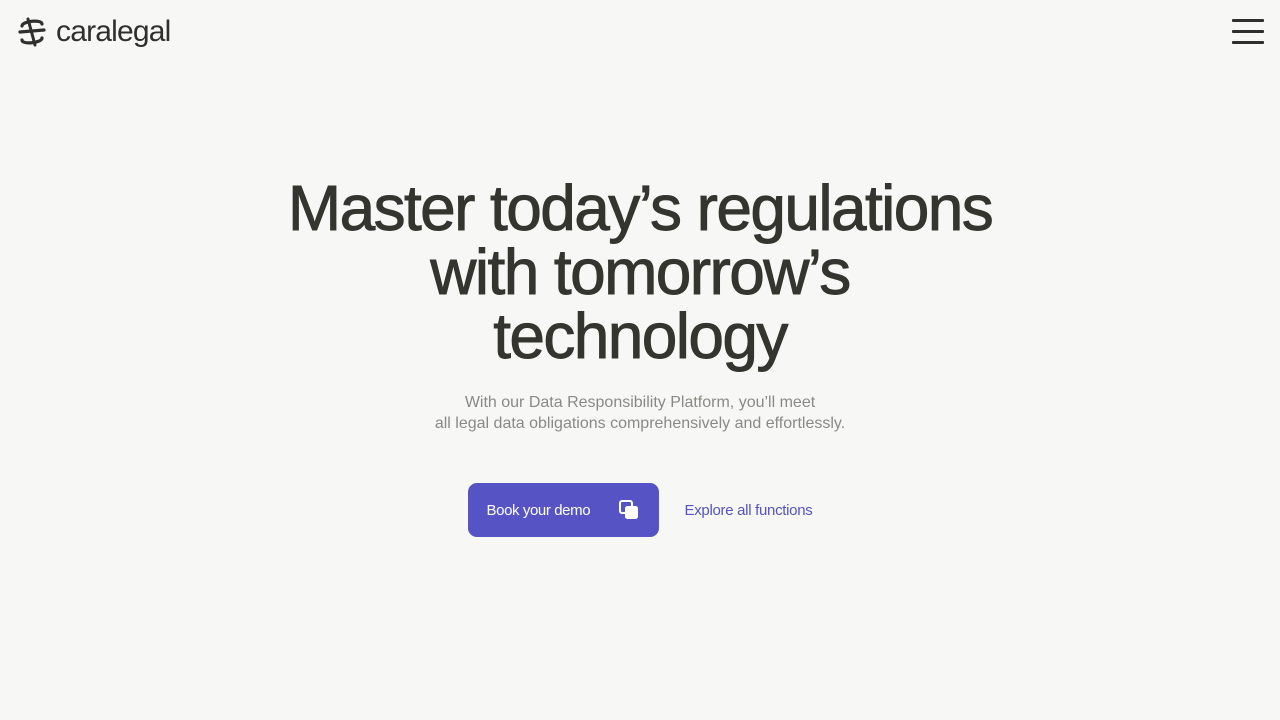  I want to click on caralegal-logo-icon, so click(32, 32).